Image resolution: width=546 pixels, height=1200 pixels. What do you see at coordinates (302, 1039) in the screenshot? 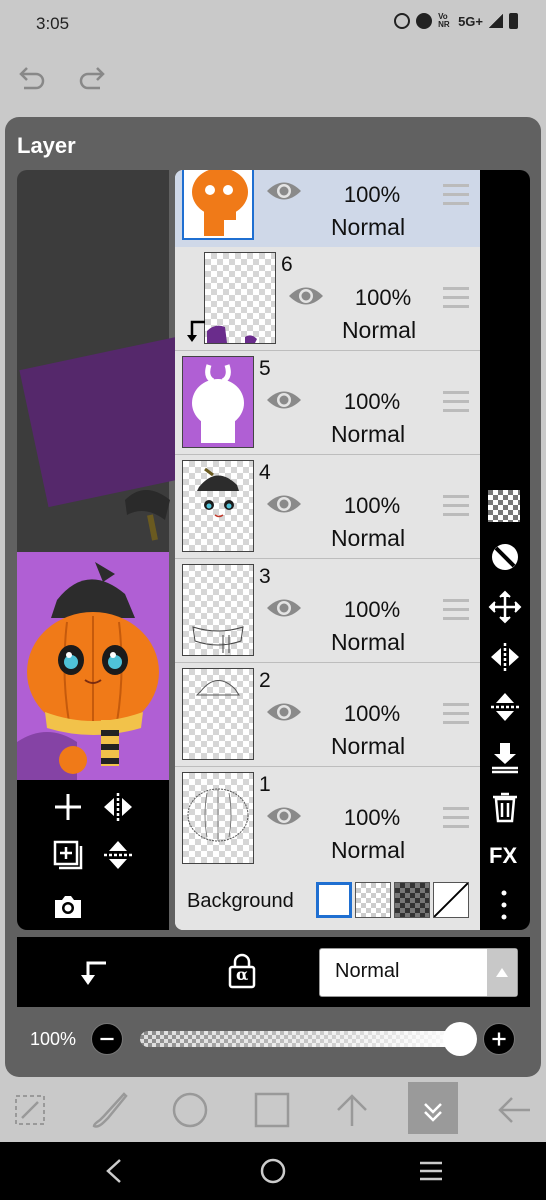
I see `opacity-slider` at bounding box center [302, 1039].